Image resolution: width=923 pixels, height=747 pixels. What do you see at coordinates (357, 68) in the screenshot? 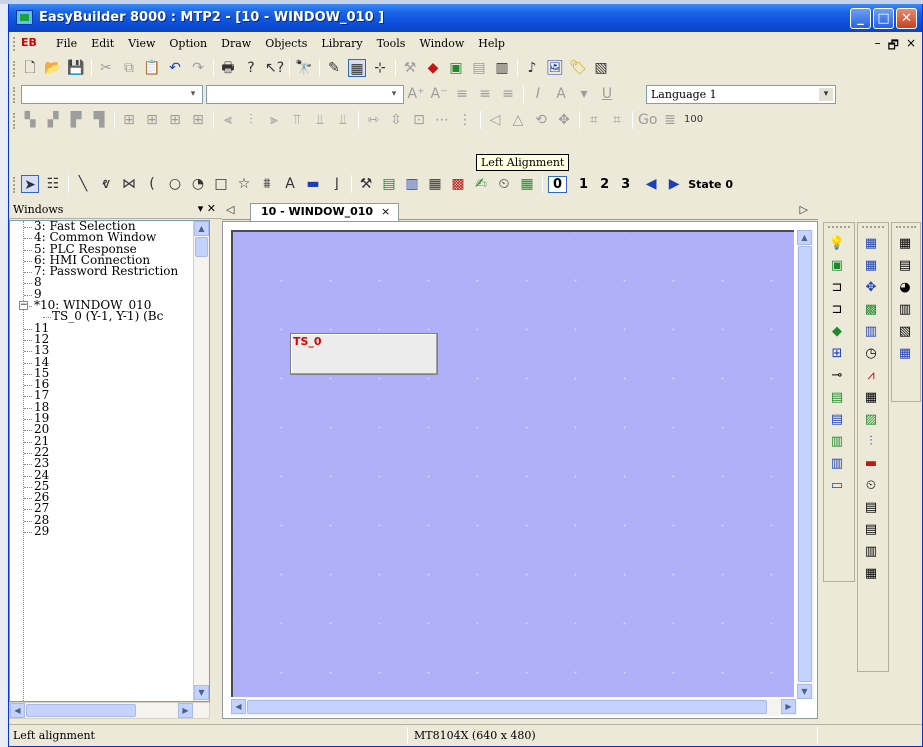
I see `grid-icon: ▦` at bounding box center [357, 68].